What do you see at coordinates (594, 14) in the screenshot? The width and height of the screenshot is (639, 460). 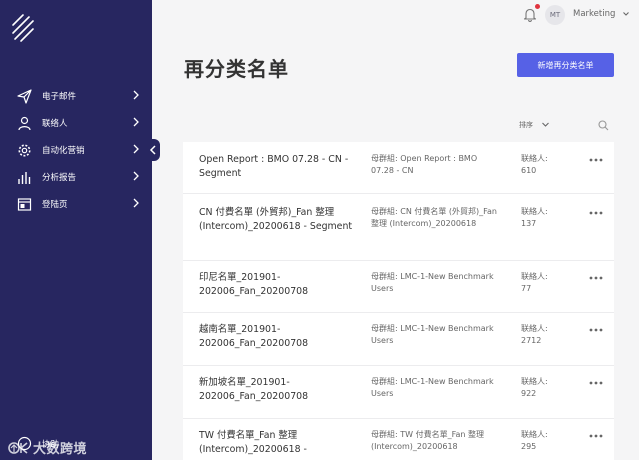 I see `workspace-selector: Marketing` at bounding box center [594, 14].